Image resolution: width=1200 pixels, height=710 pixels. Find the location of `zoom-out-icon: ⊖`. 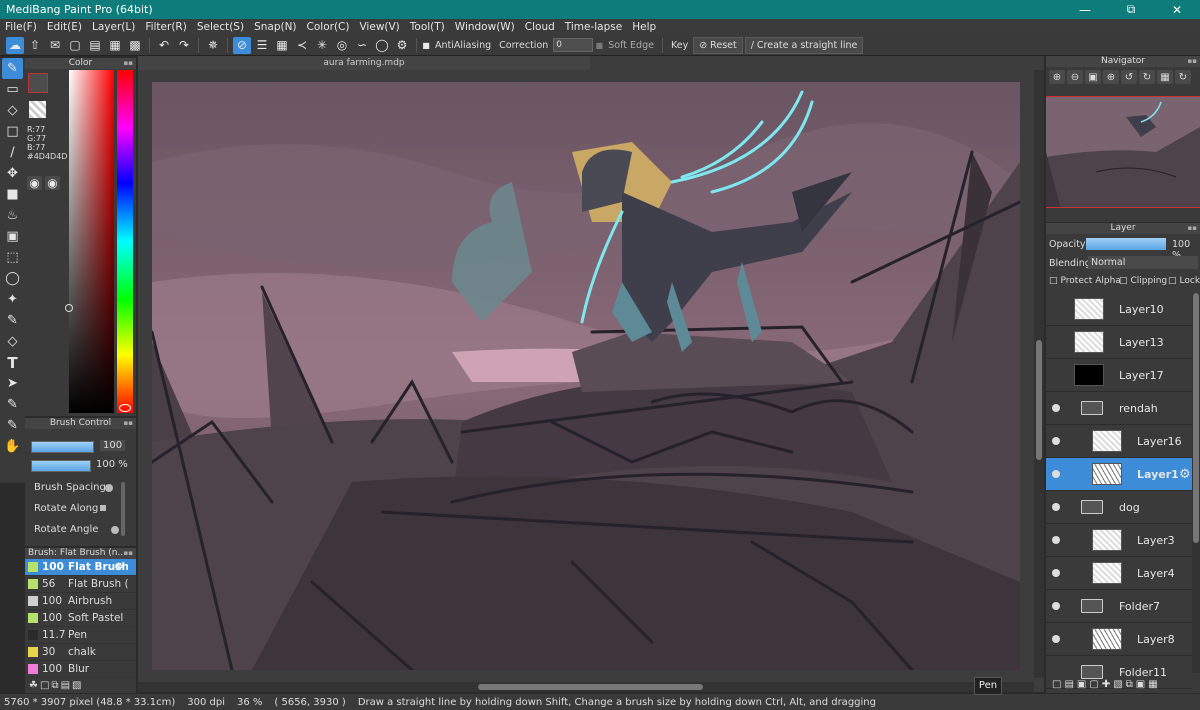

zoom-out-icon: ⊖ is located at coordinates (1075, 77).